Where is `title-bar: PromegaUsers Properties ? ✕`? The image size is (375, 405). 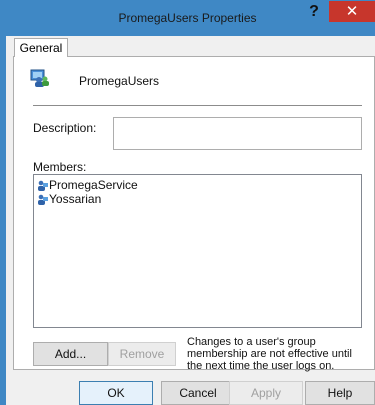
title-bar: PromegaUsers Properties ? ✕ is located at coordinates (187, 18).